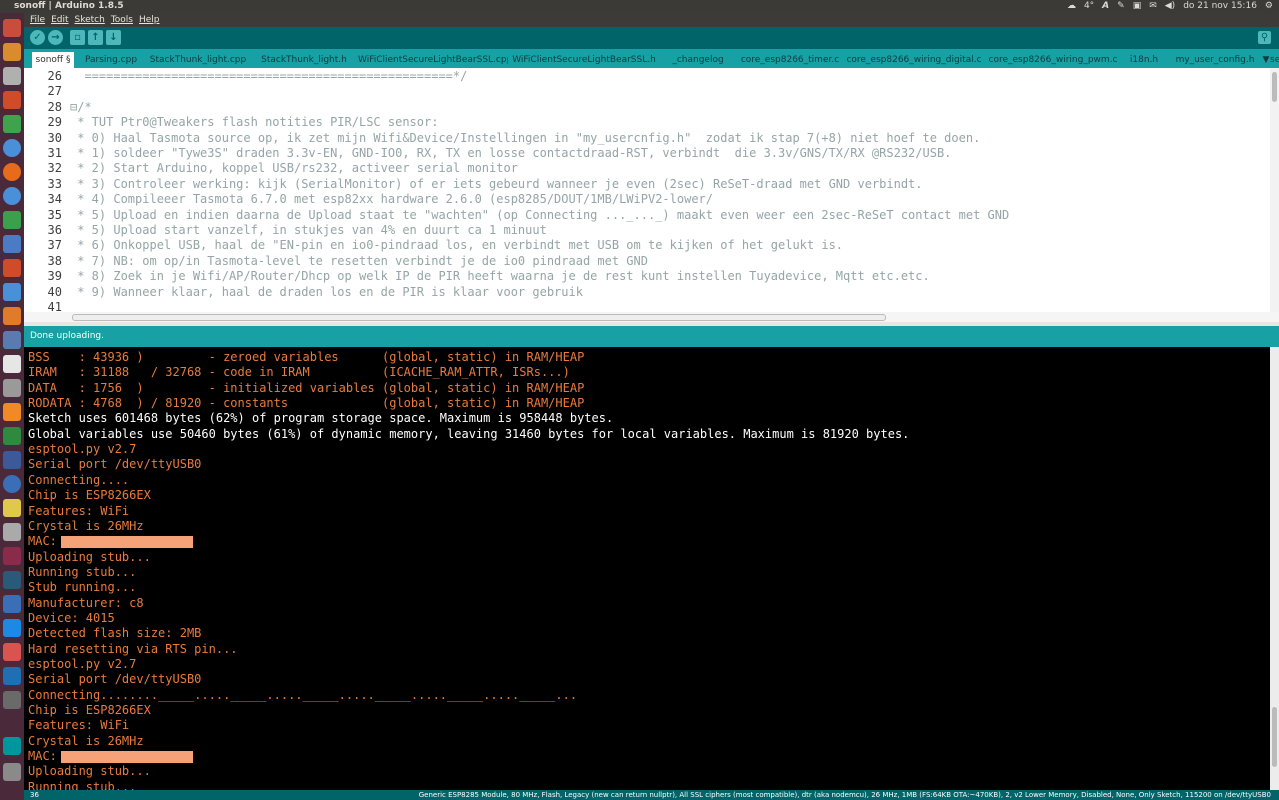 This screenshot has width=1279, height=800. What do you see at coordinates (12, 436) in the screenshot?
I see `monitor-icon` at bounding box center [12, 436].